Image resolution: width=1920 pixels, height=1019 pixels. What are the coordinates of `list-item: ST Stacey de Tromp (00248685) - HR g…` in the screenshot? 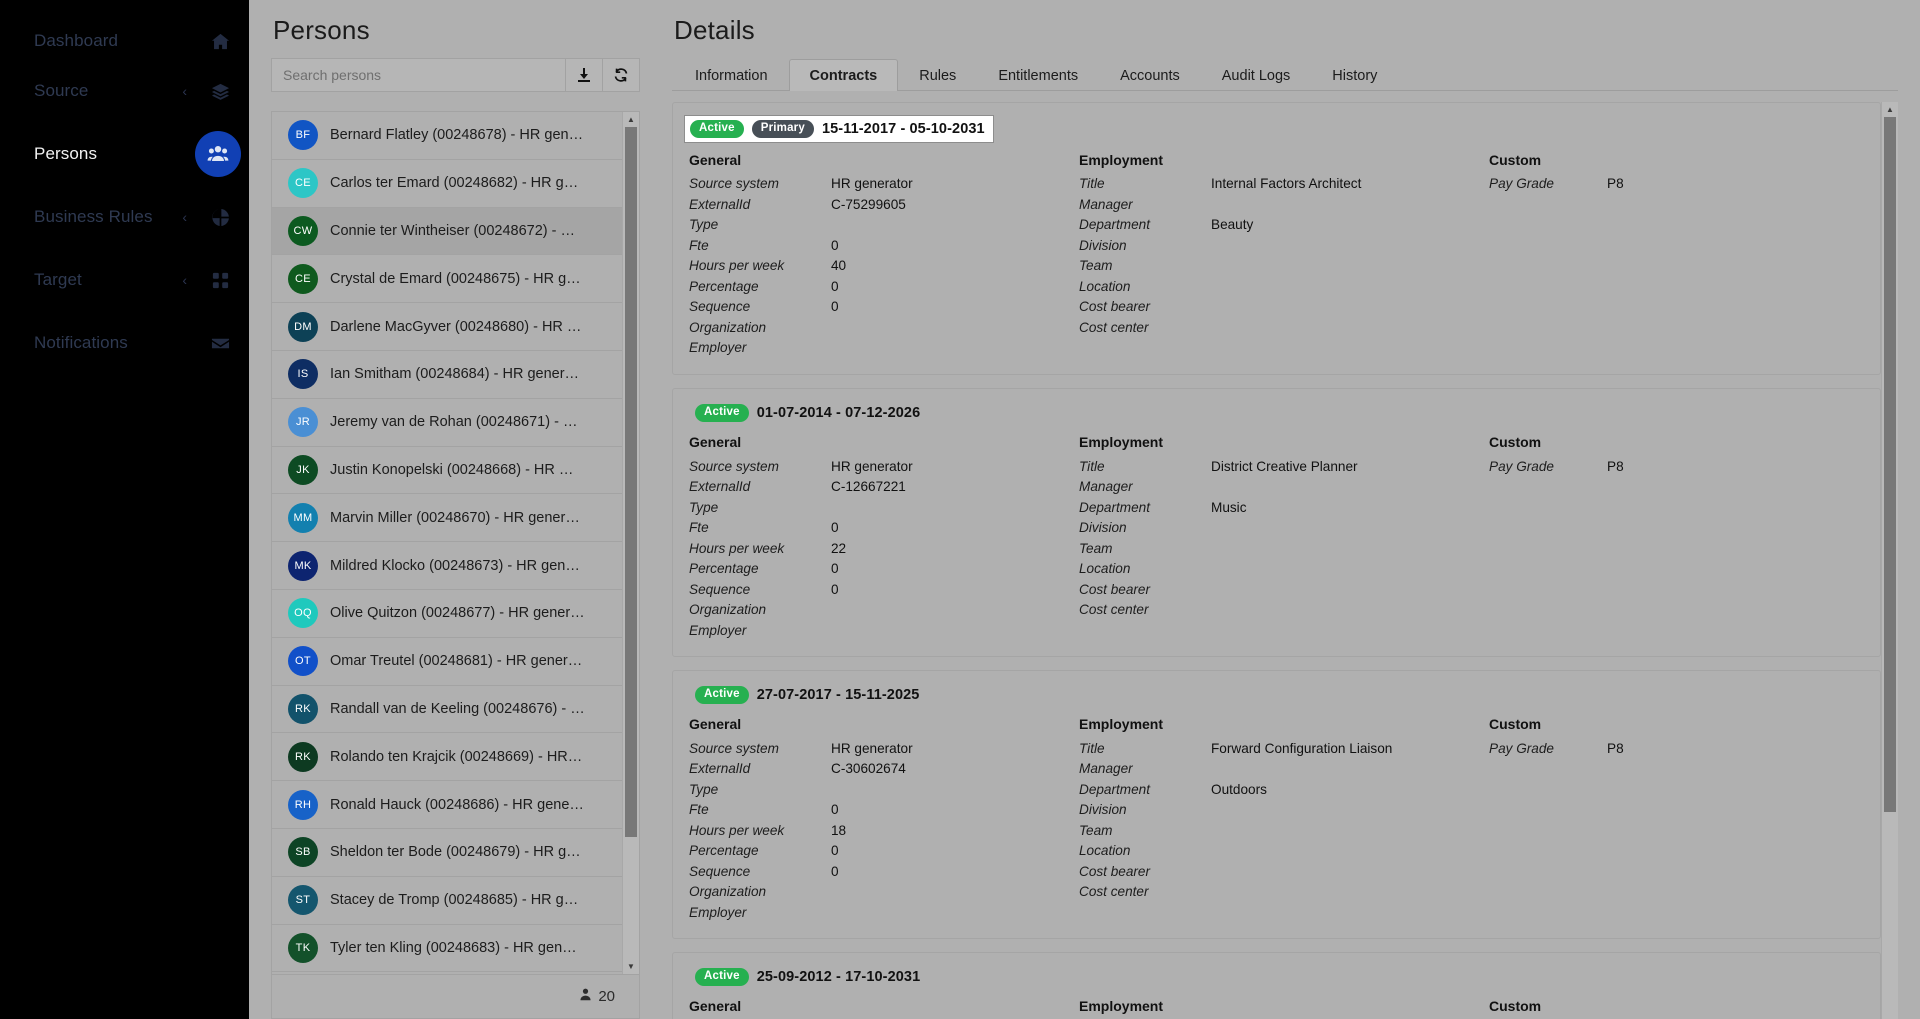 It's located at (455, 901).